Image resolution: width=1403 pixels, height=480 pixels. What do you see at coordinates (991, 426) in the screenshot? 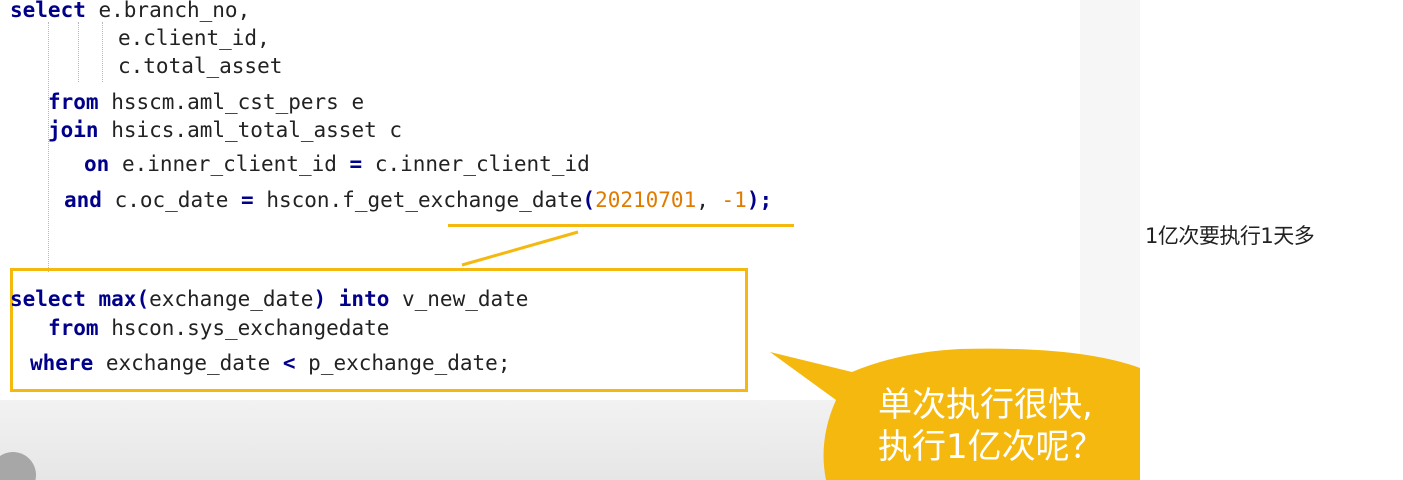
I see `callout-text: 单次执行很快, 执行1亿次呢？` at bounding box center [991, 426].